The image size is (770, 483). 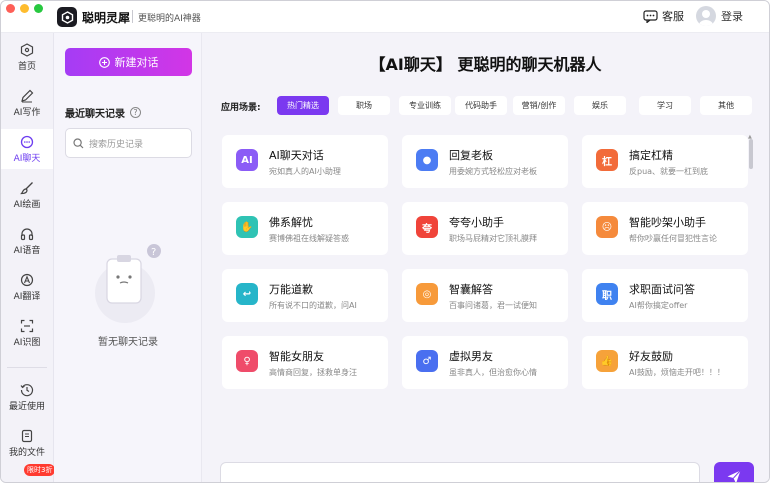 What do you see at coordinates (296, 356) in the screenshot?
I see `card-title: 智能女朋友` at bounding box center [296, 356].